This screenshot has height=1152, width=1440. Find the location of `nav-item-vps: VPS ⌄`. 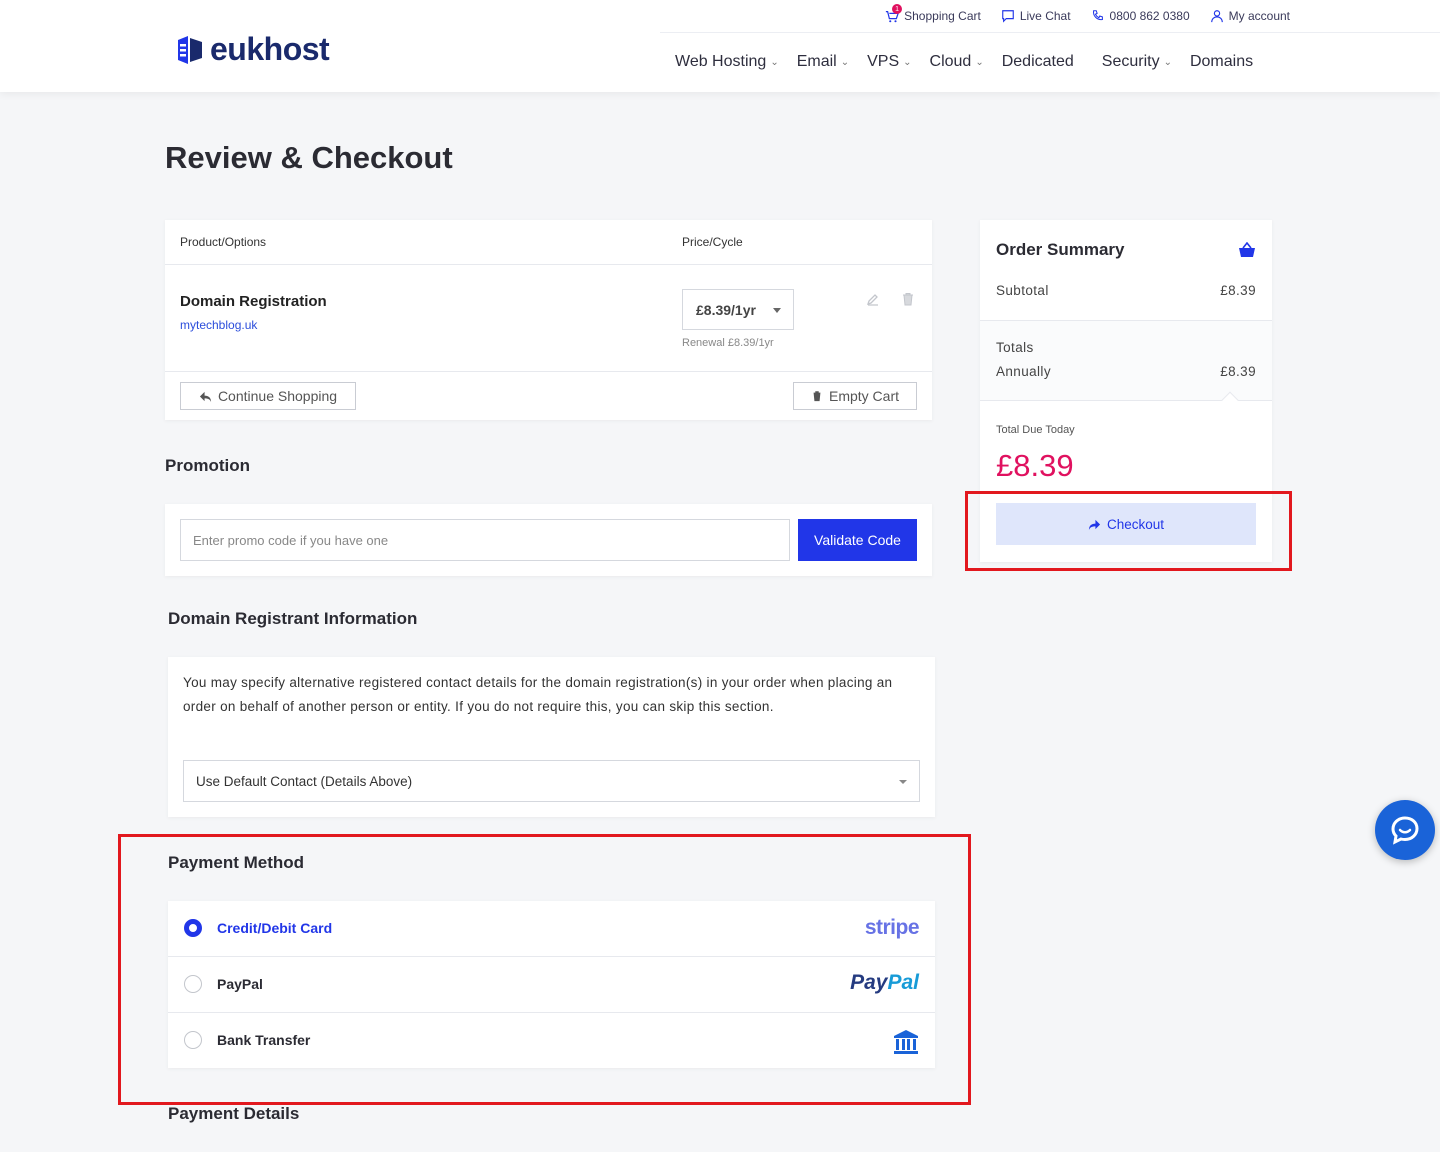

nav-item-vps: VPS ⌄ is located at coordinates (889, 62).